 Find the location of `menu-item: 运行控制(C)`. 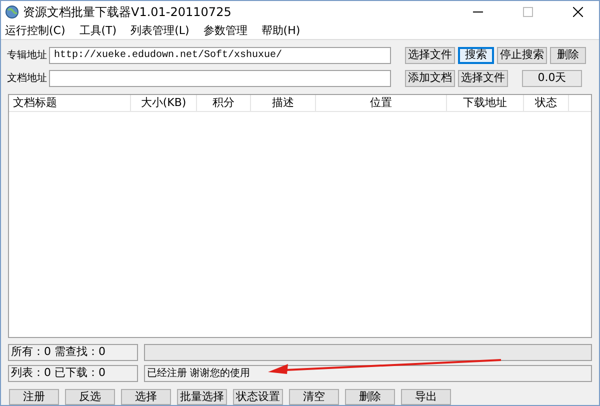

menu-item: 运行控制(C) is located at coordinates (35, 31).